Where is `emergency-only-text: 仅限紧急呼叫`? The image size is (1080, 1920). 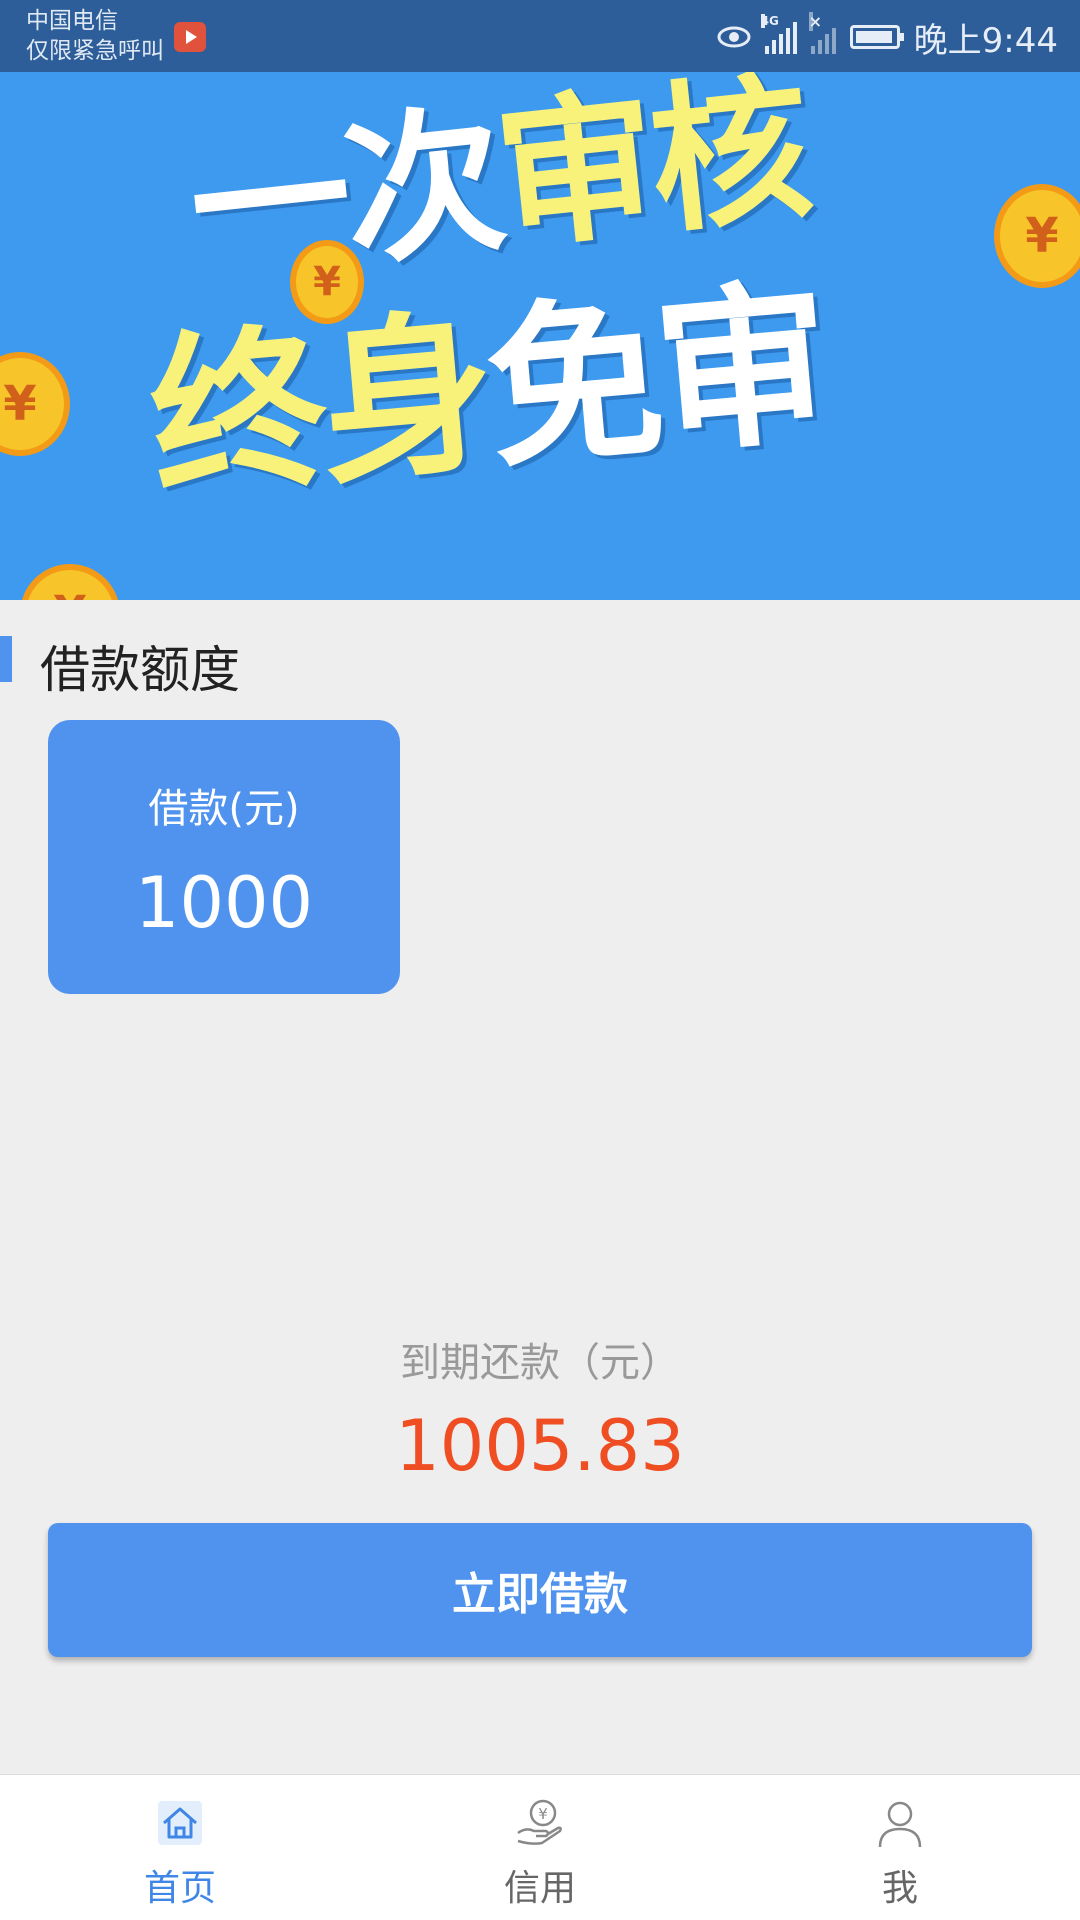
emergency-only-text: 仅限紧急呼叫 is located at coordinates (95, 51).